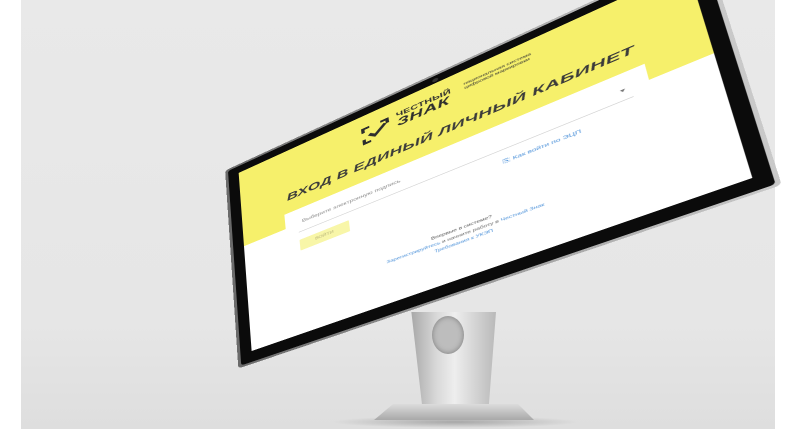  What do you see at coordinates (376, 131) in the screenshot?
I see `checkmark-logo-icon` at bounding box center [376, 131].